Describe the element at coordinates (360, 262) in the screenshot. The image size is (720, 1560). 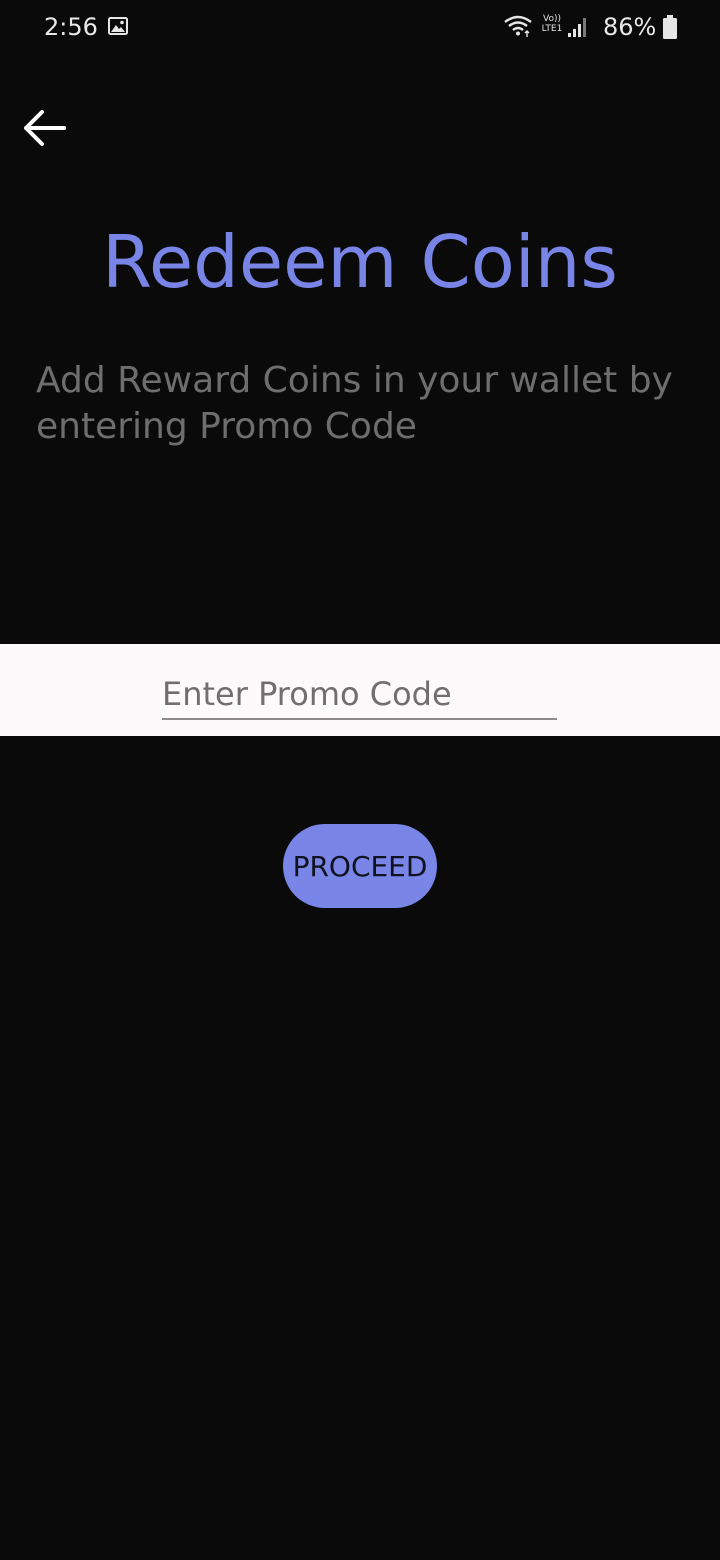
I see `page-title: Redeem Coins` at that location.